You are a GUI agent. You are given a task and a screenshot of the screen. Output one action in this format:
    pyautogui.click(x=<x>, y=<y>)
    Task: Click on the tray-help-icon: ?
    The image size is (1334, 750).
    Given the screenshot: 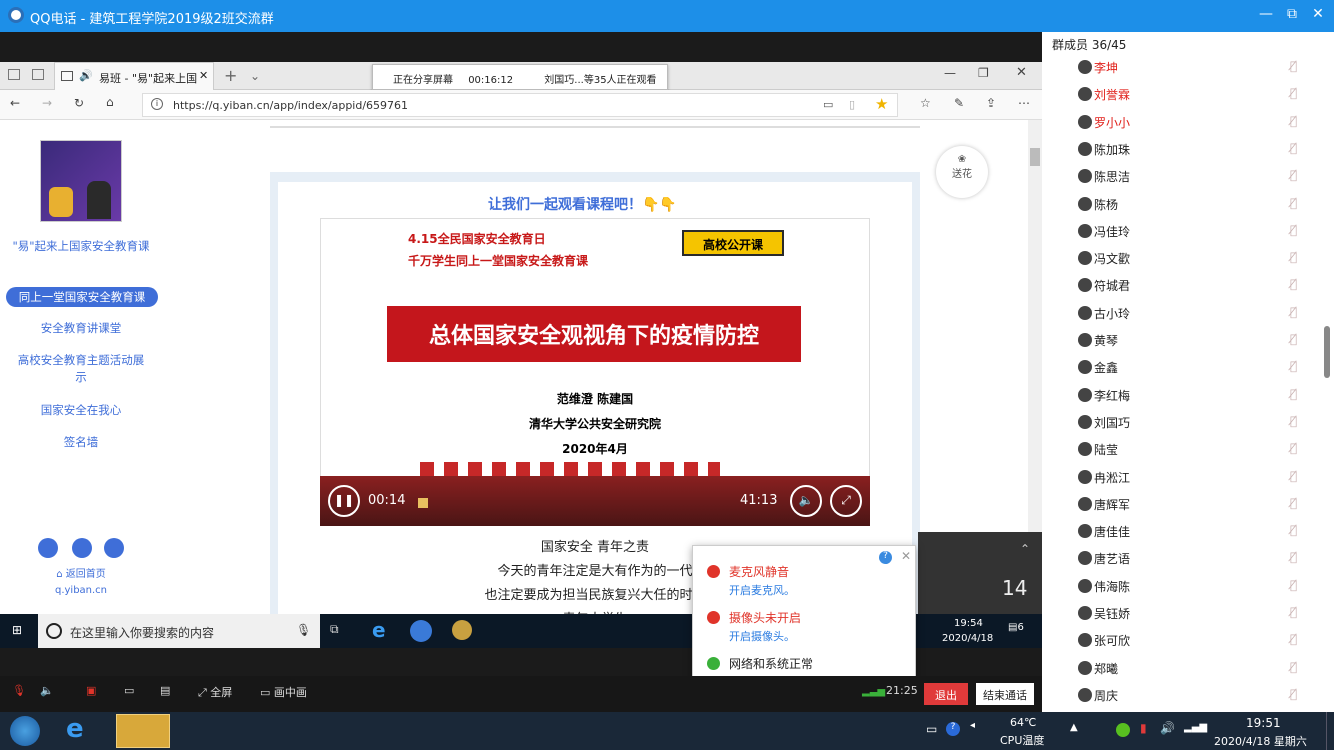 What is the action you would take?
    pyautogui.click(x=953, y=729)
    